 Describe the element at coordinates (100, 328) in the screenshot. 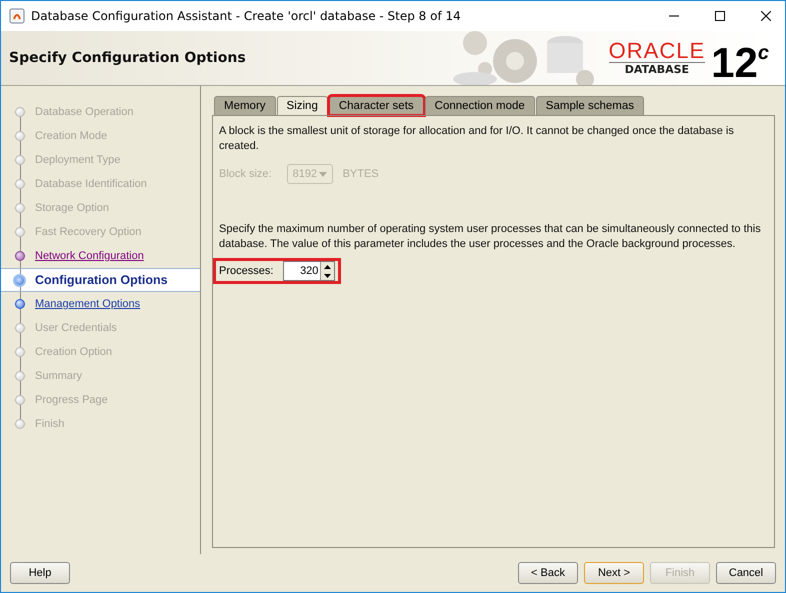

I see `step-item: User Credentials` at that location.